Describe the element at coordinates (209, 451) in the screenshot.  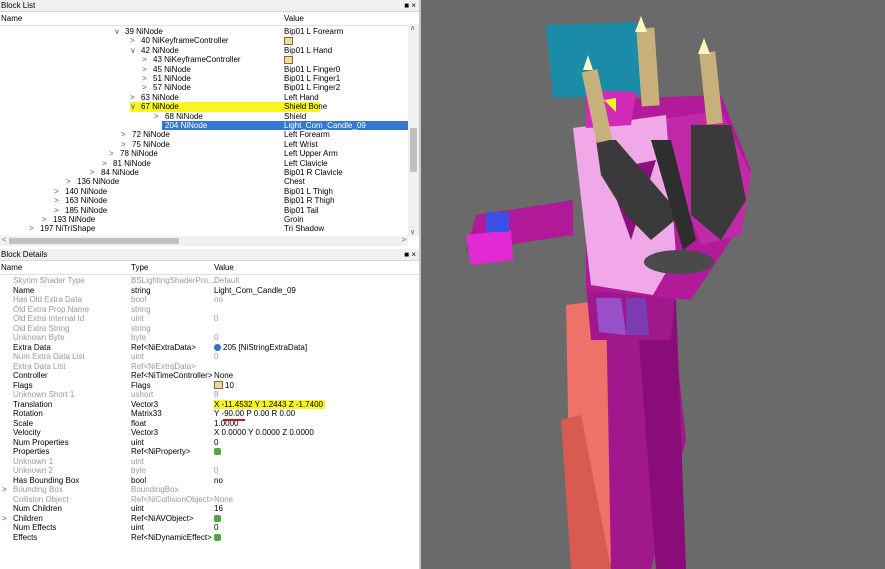
I see `details-row: Properties Ref<NiProperty>` at that location.